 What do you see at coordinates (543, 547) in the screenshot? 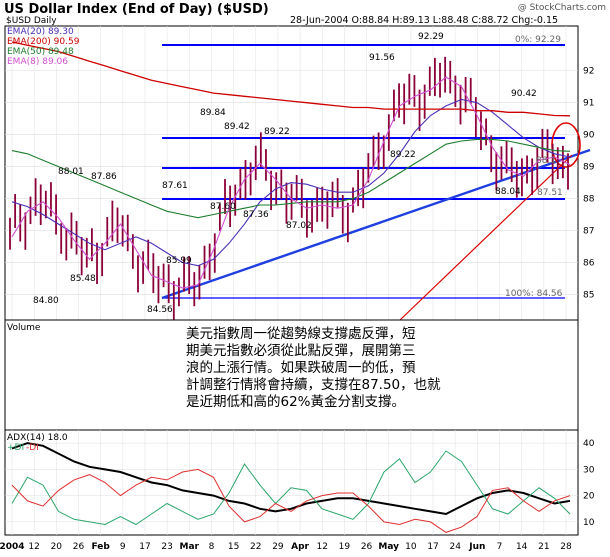
I see `x-tick-label: 21` at bounding box center [543, 547].